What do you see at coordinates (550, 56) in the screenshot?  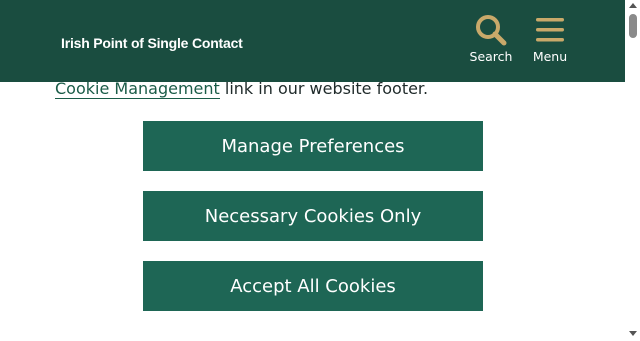 I see `menu-label: Menu` at bounding box center [550, 56].